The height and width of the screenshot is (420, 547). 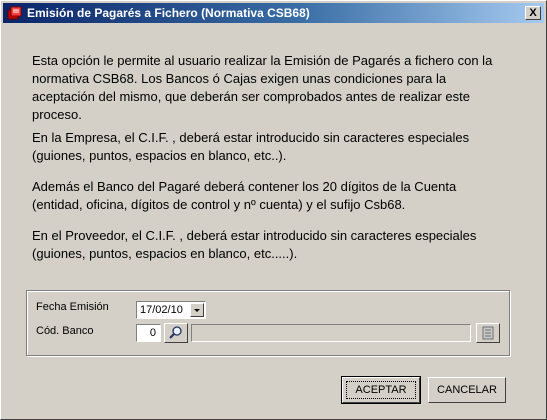 What do you see at coordinates (72, 307) in the screenshot?
I see `fecha-emision-label: Fecha Emisión` at bounding box center [72, 307].